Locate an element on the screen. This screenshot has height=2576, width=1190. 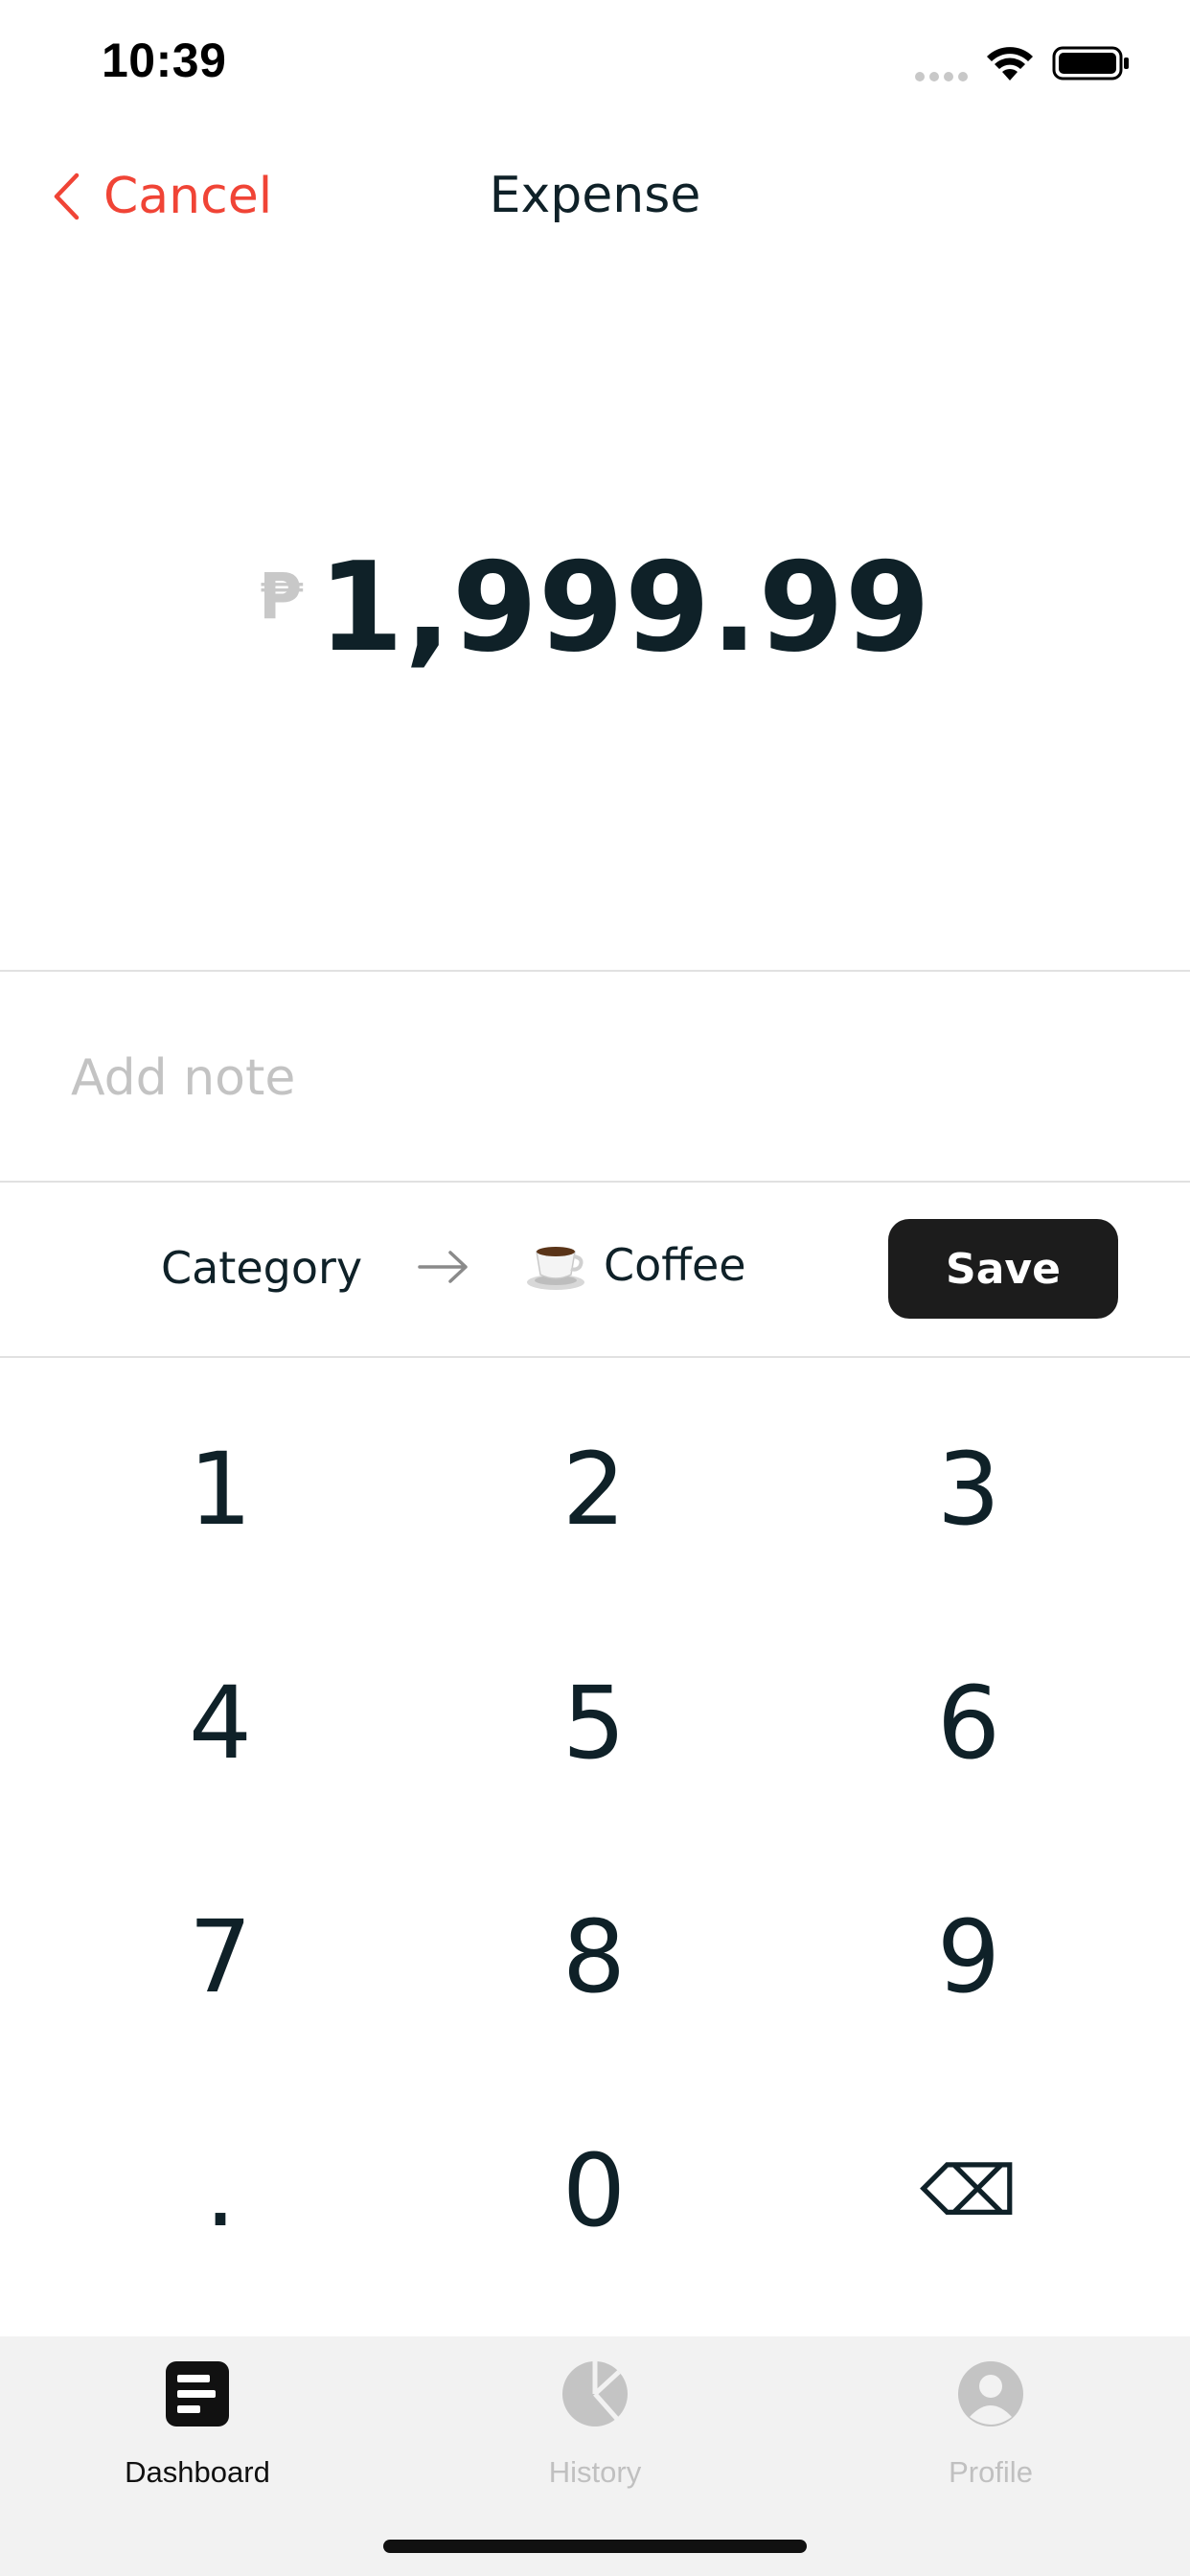
home-indicator is located at coordinates (595, 2546).